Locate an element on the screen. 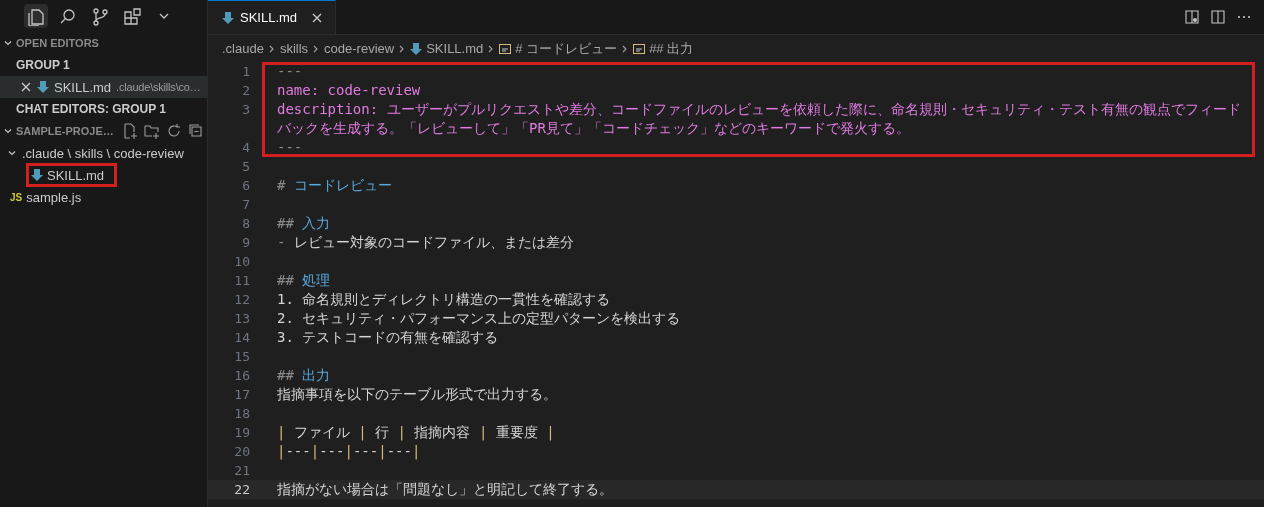 Image resolution: width=1264 pixels, height=507 pixels. file-item: sample.js is located at coordinates (54, 197).